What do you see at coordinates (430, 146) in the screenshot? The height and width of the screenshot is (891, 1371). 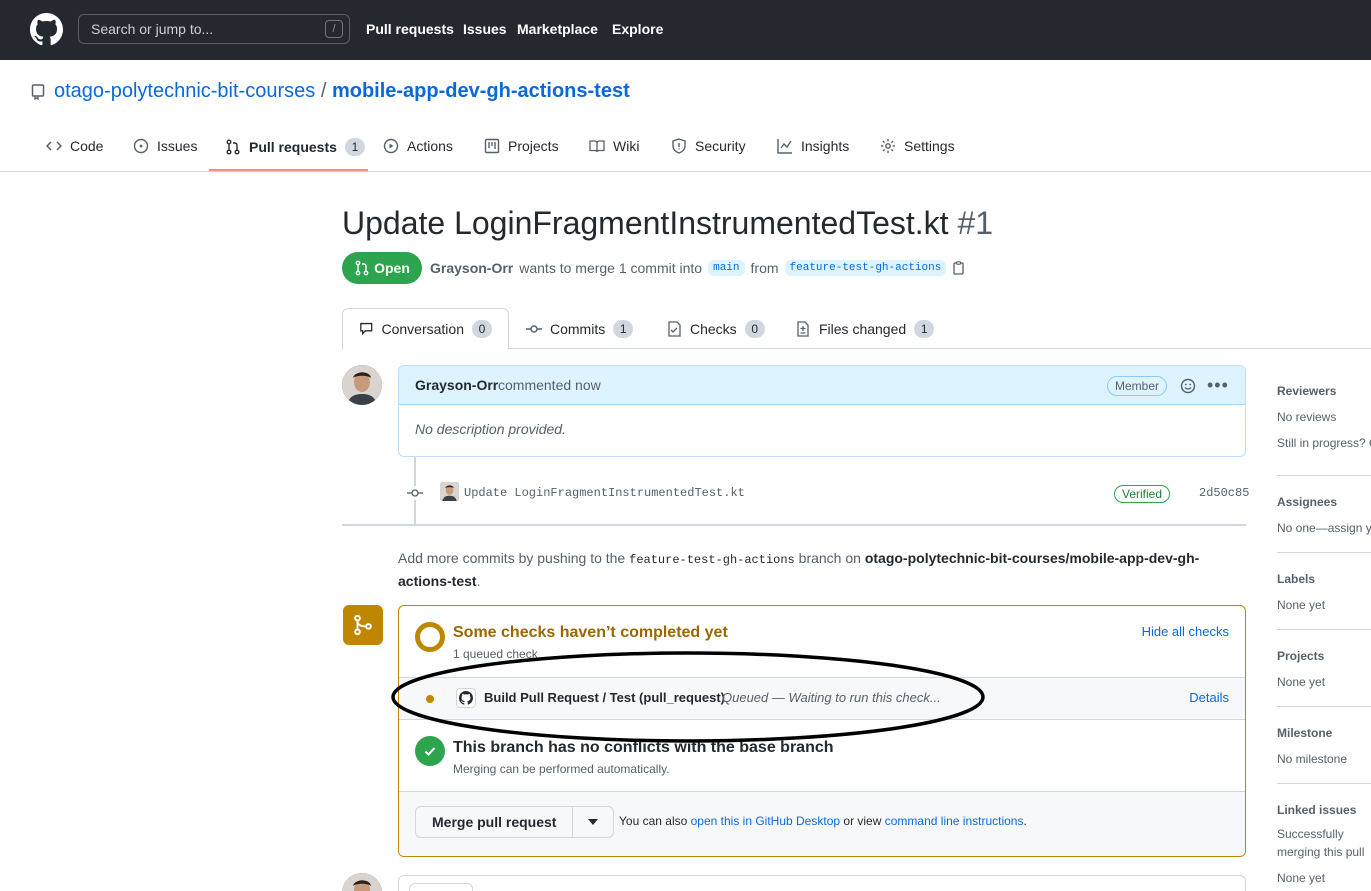 I see `tab-label: Actions` at bounding box center [430, 146].